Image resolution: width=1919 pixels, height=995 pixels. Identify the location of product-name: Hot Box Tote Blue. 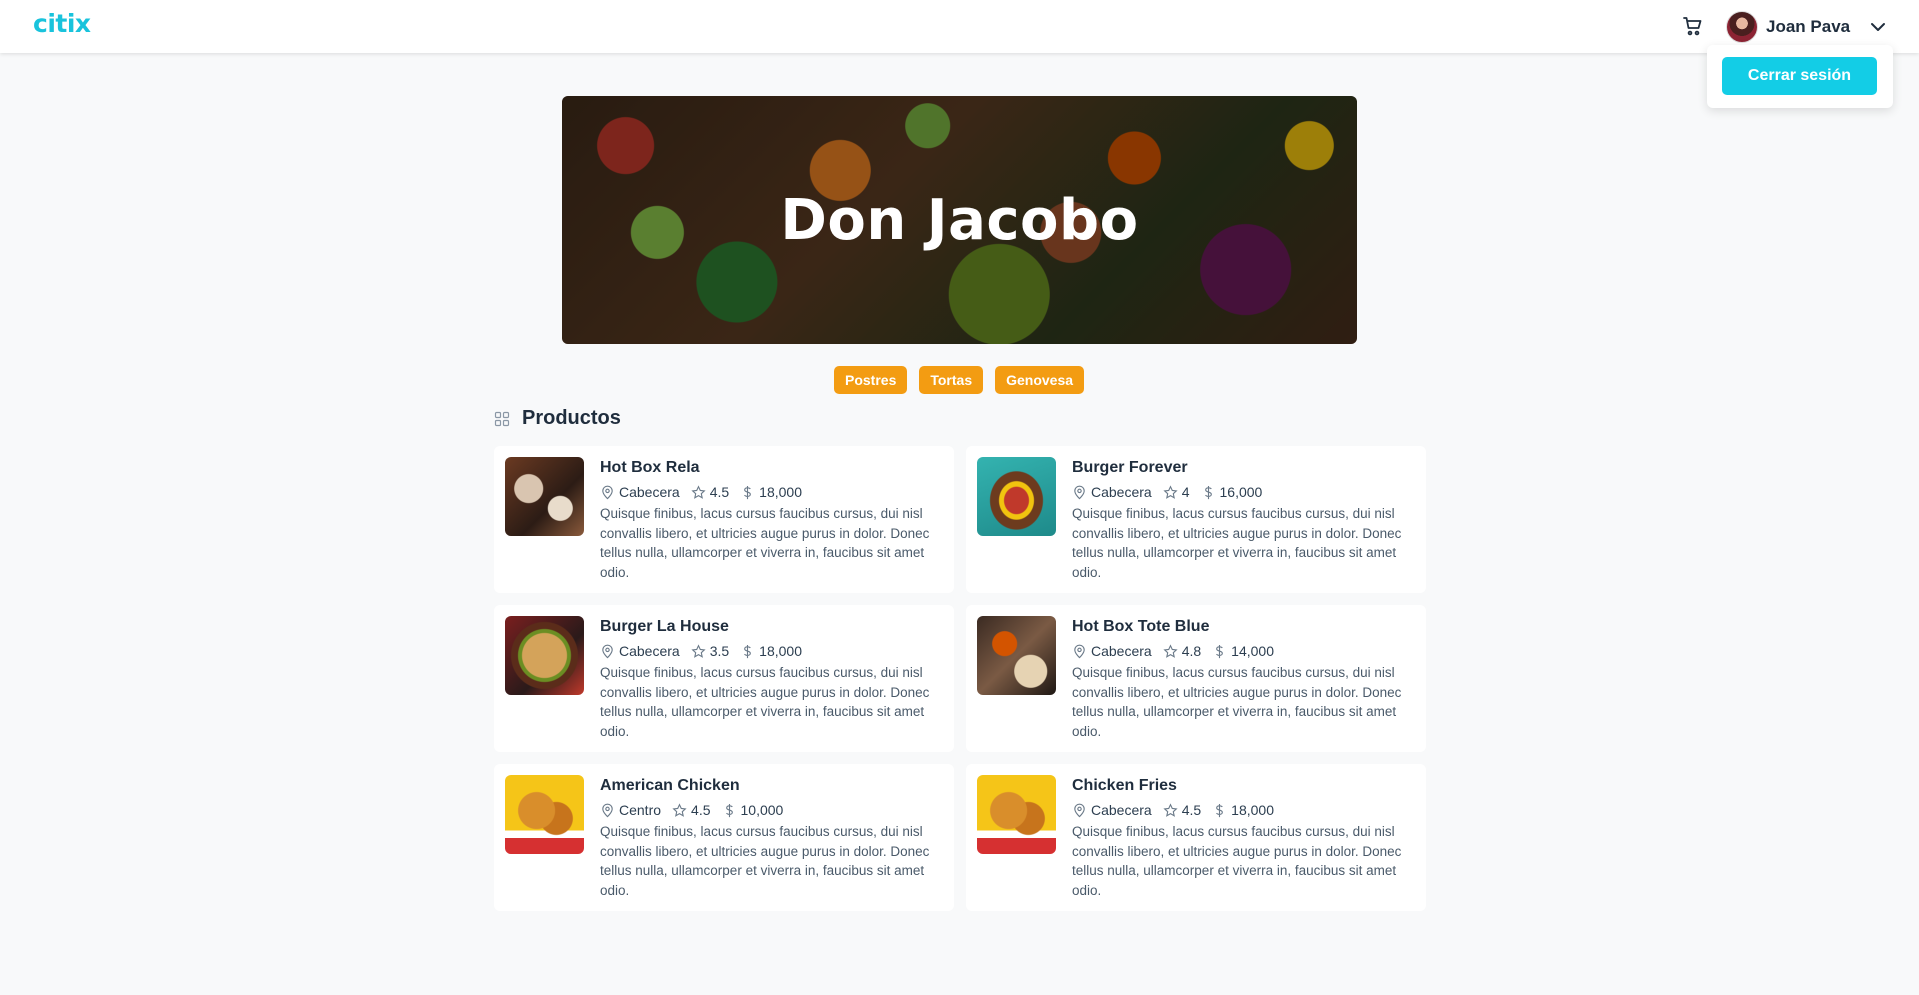
(1141, 626).